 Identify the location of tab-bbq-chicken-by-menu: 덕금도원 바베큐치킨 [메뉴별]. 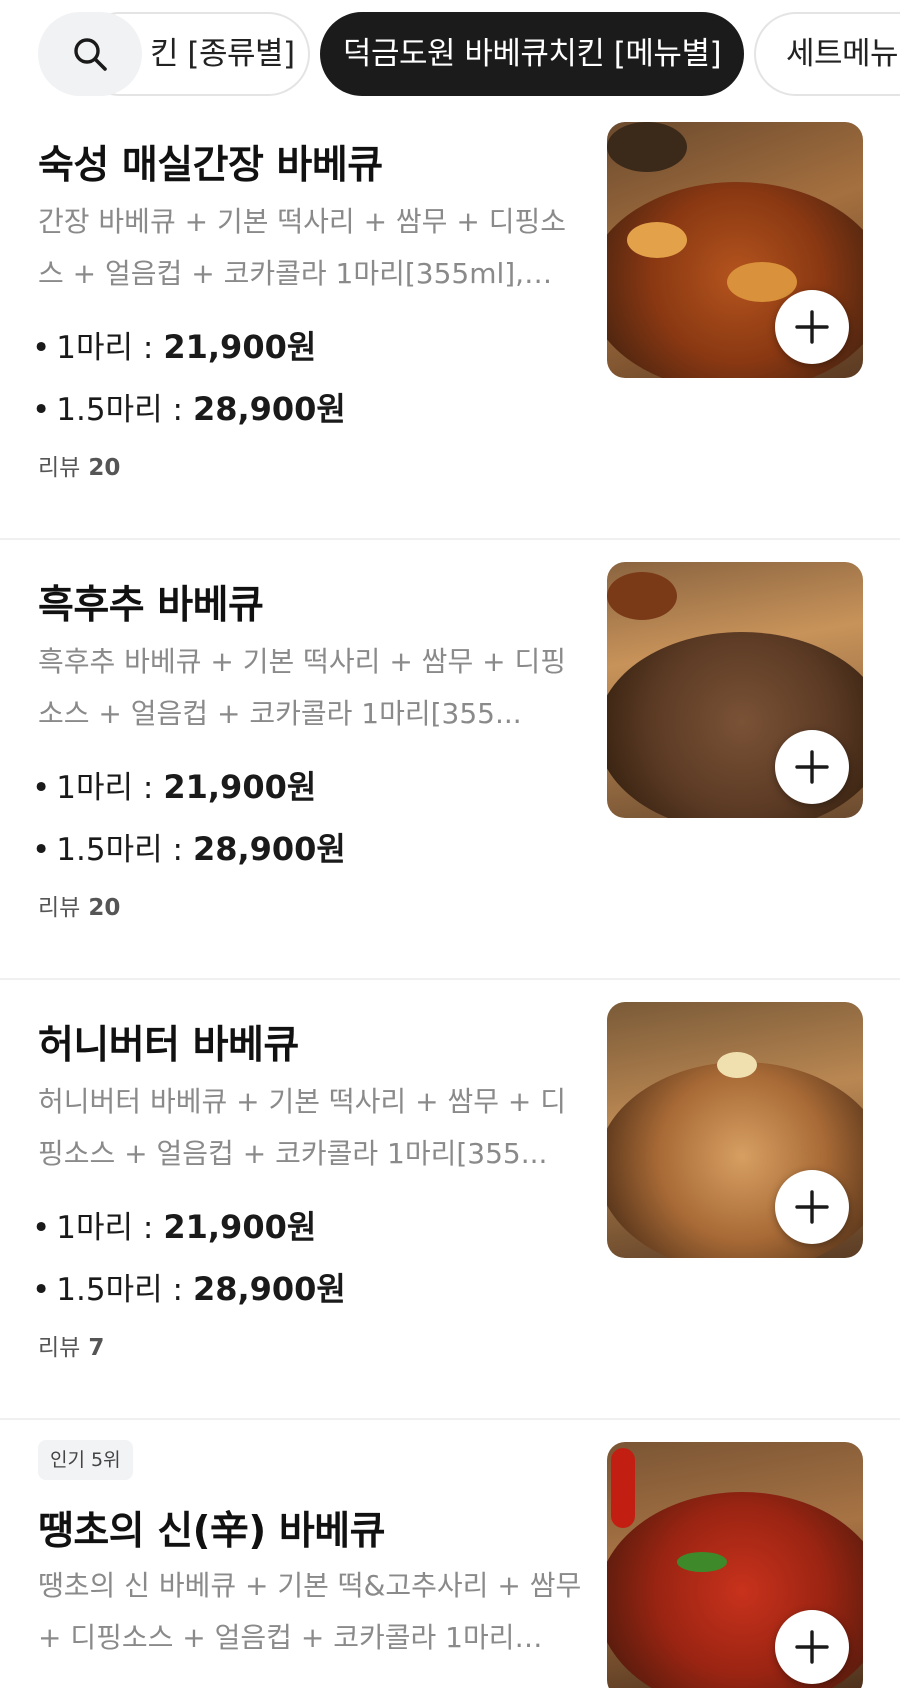
(532, 54).